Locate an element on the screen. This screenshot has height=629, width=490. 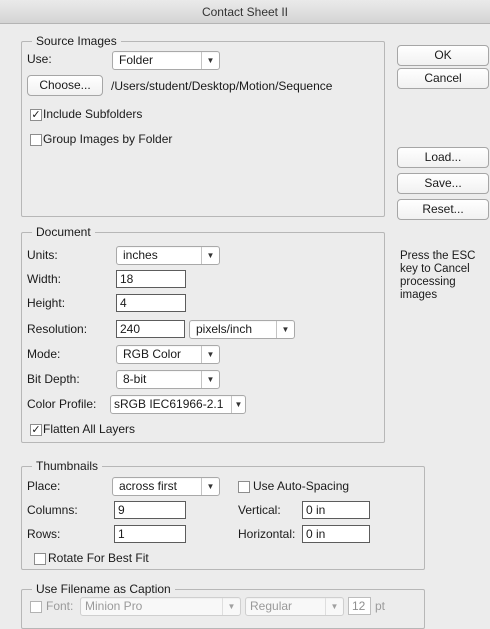
include-subfolders-label: Include Subfolders is located at coordinates (93, 114).